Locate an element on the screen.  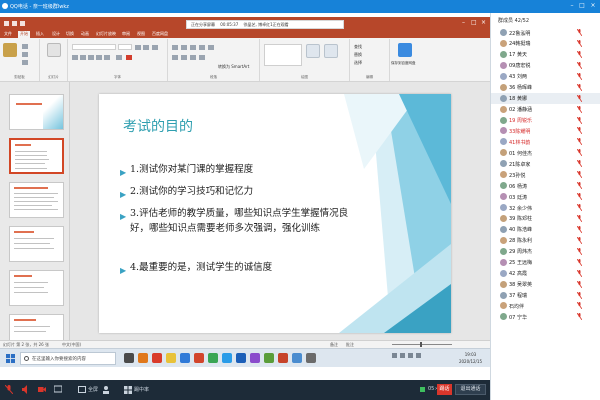
align-center-icon is located at coordinates (184, 57).